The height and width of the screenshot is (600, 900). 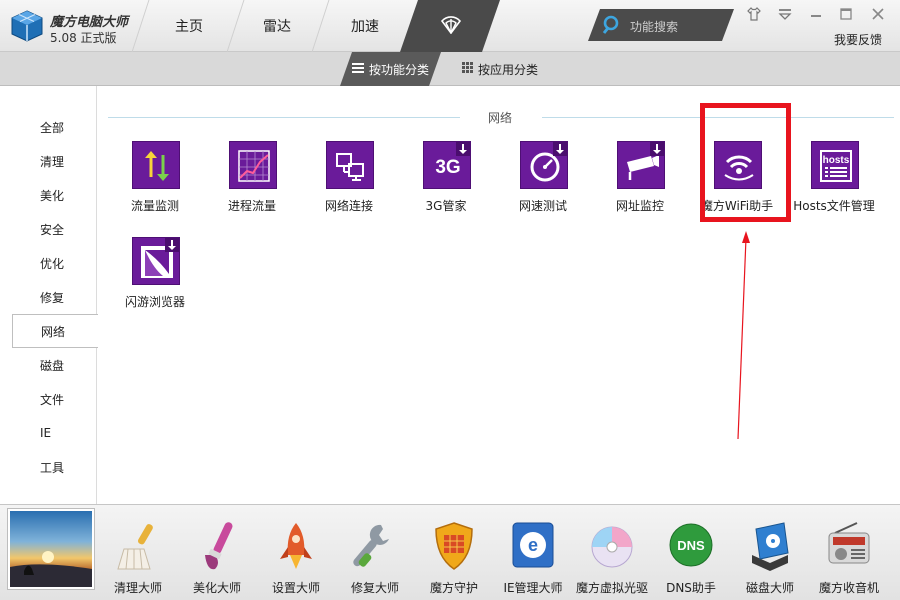 What do you see at coordinates (610, 24) in the screenshot?
I see `search-icon` at bounding box center [610, 24].